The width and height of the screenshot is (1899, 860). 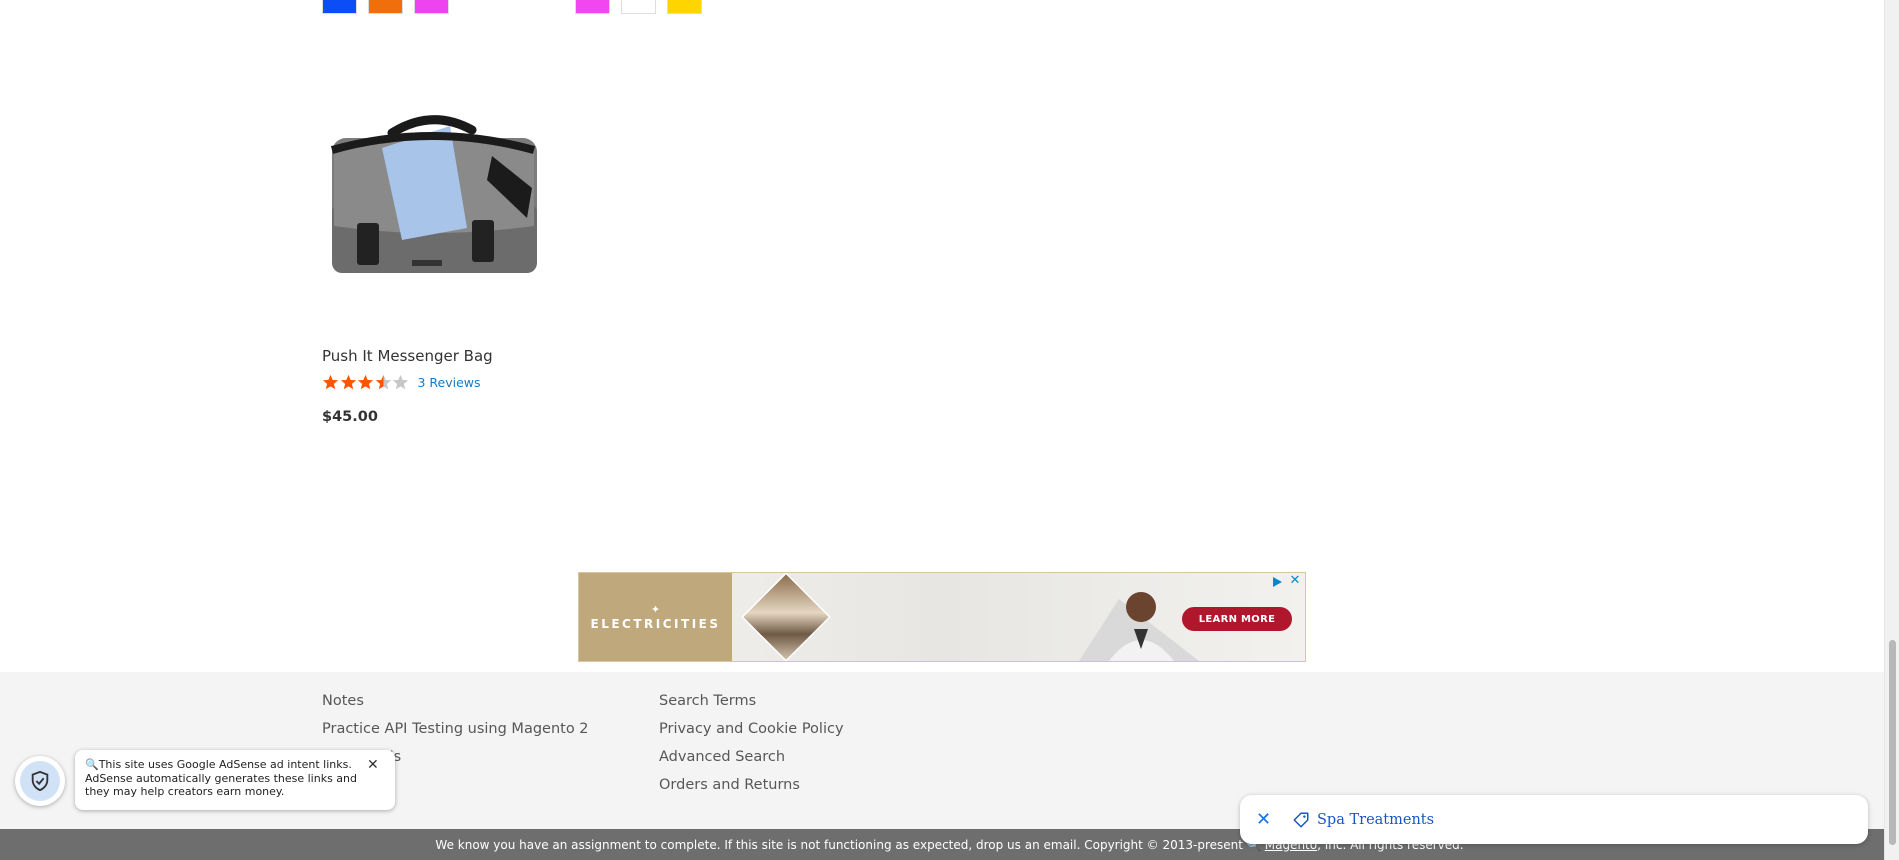 I want to click on star-empty-icon, so click(x=400, y=382).